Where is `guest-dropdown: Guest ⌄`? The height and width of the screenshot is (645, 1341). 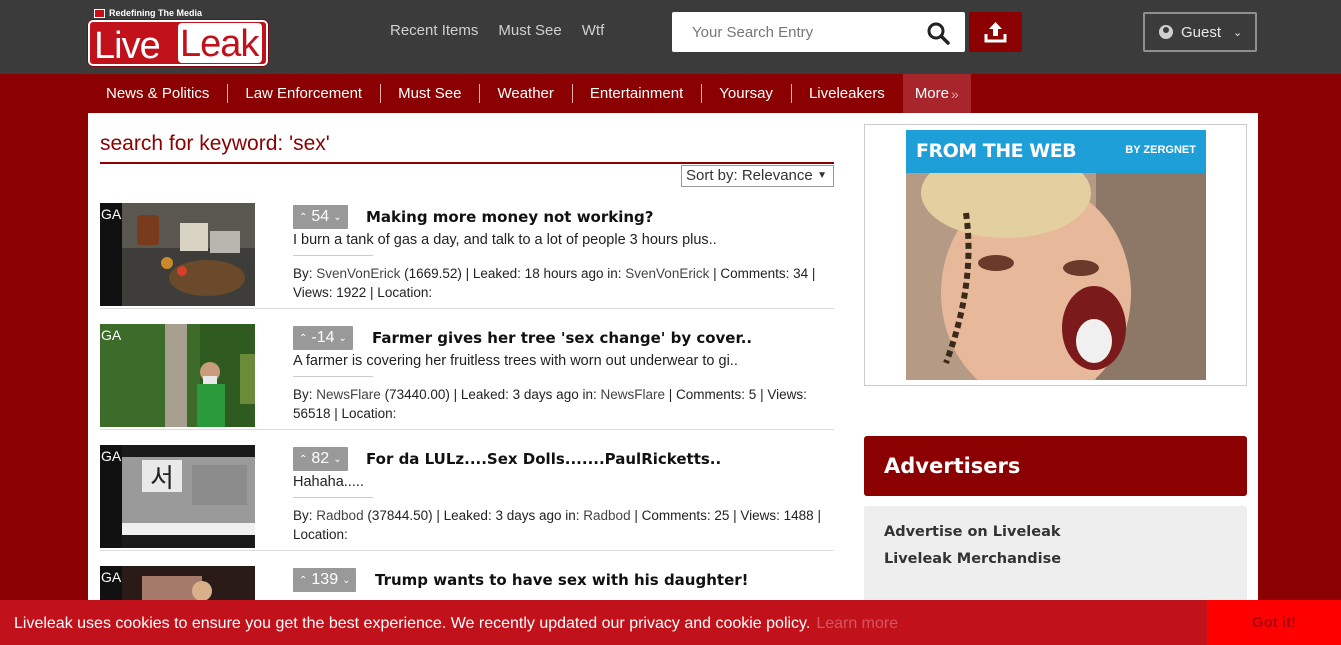
guest-dropdown: Guest ⌄ is located at coordinates (1200, 32).